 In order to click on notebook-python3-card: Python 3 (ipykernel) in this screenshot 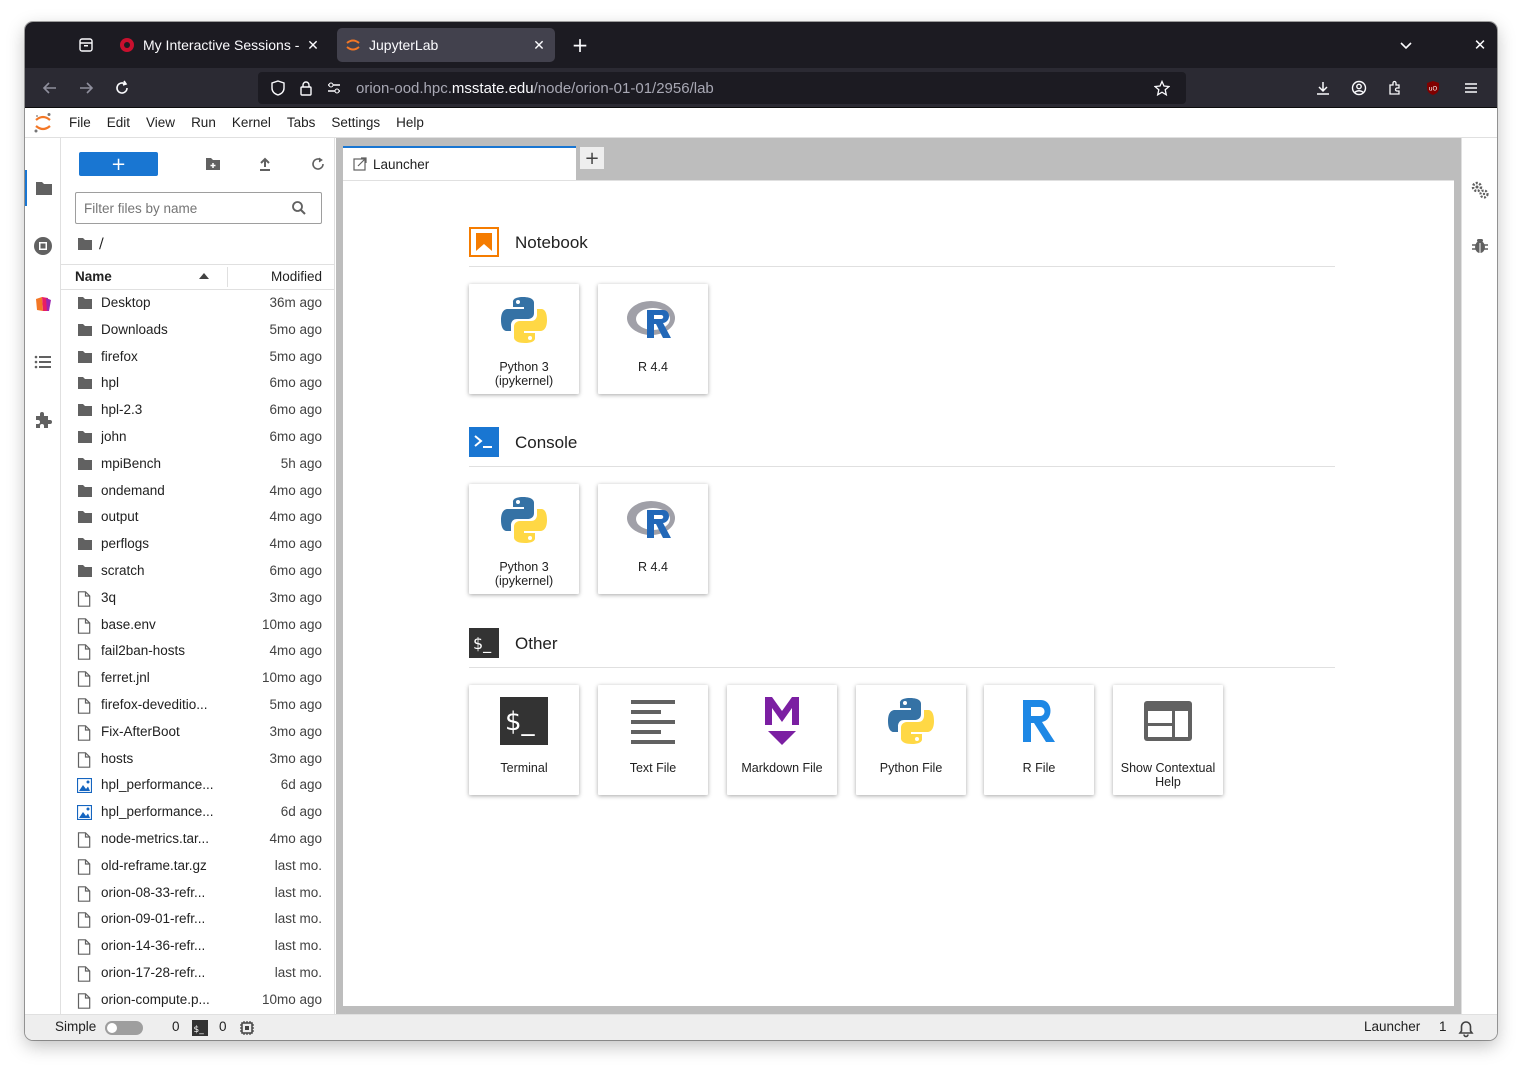, I will do `click(524, 339)`.